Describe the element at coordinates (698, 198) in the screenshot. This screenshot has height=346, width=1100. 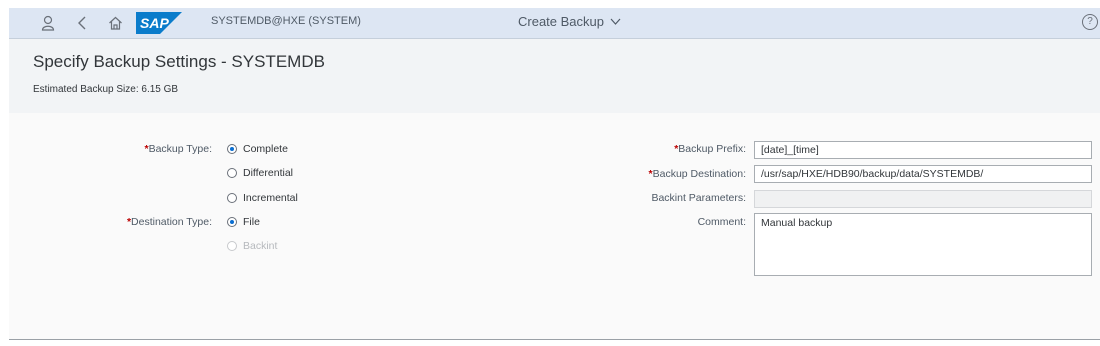
I see `backint-parameters-label: Backint Parameters:` at that location.